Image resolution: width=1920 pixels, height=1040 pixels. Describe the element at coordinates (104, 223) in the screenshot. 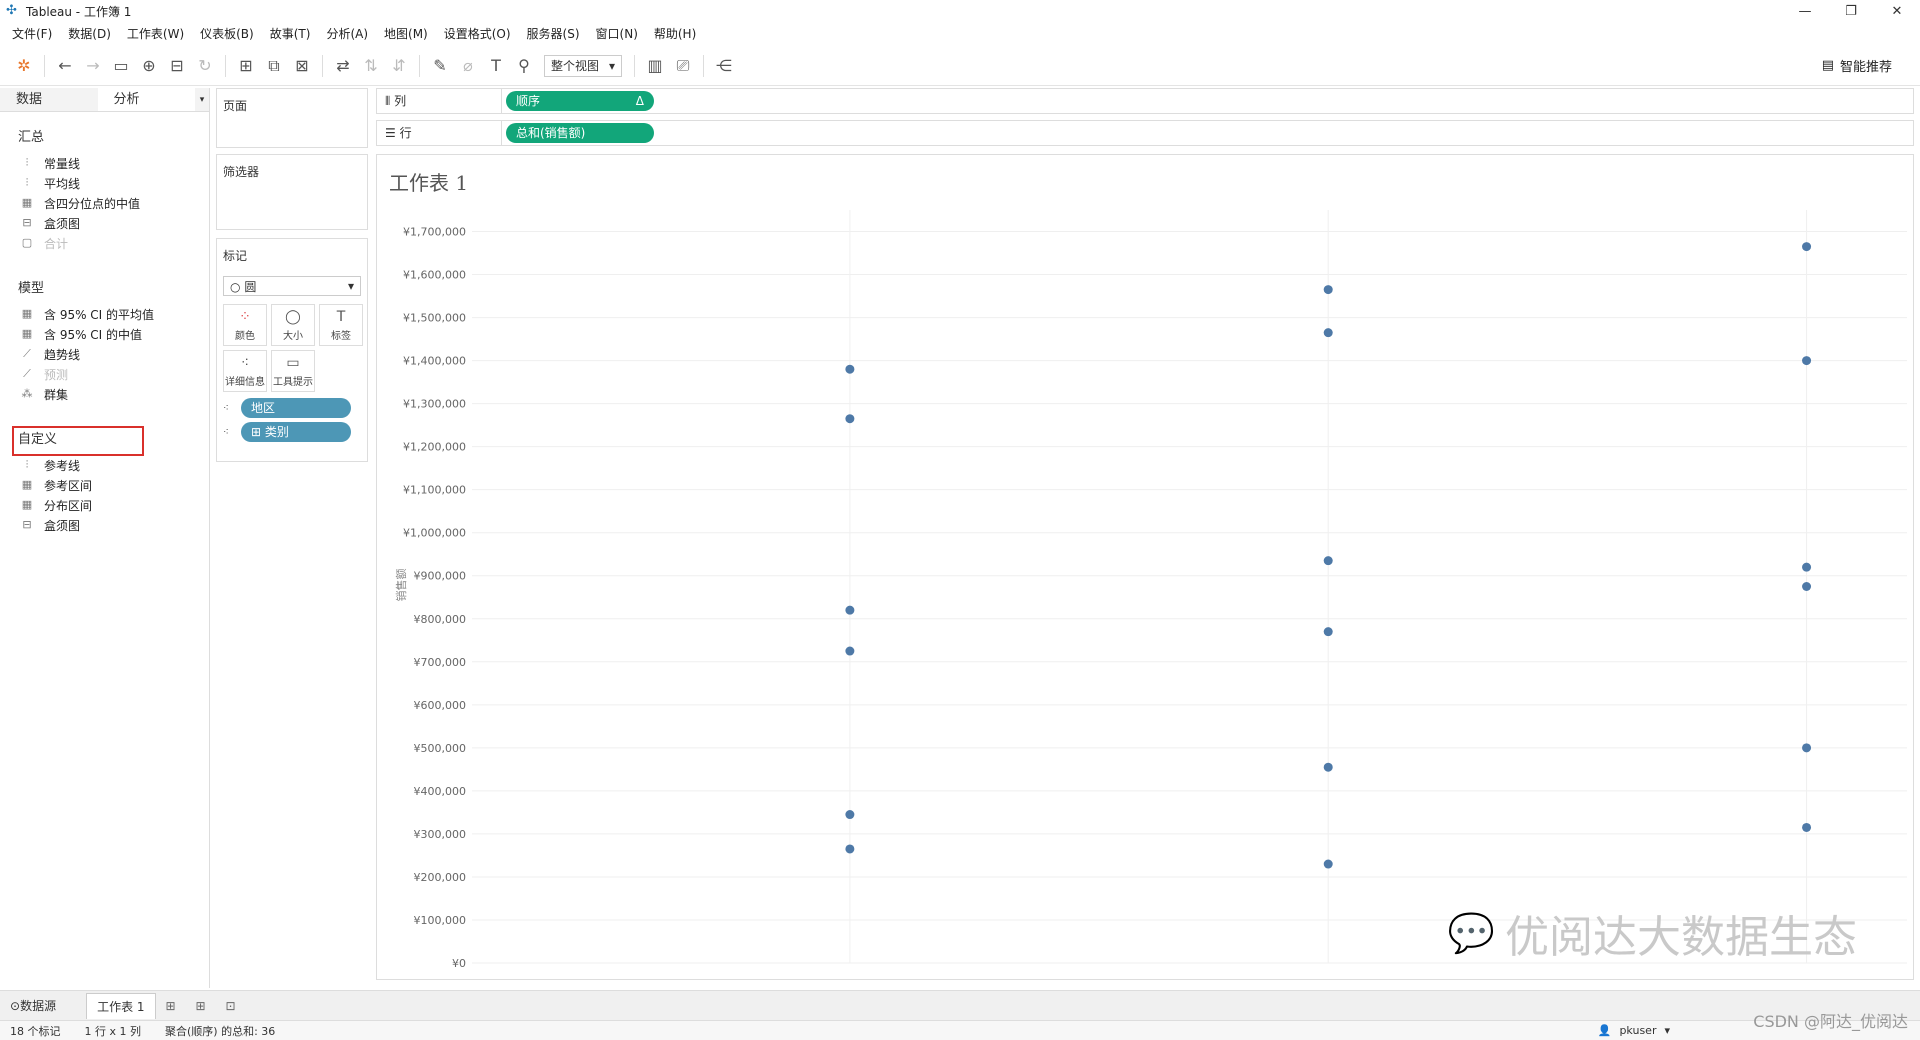

I see `analytics-item-boxplot: ⊟ 盒须图` at that location.